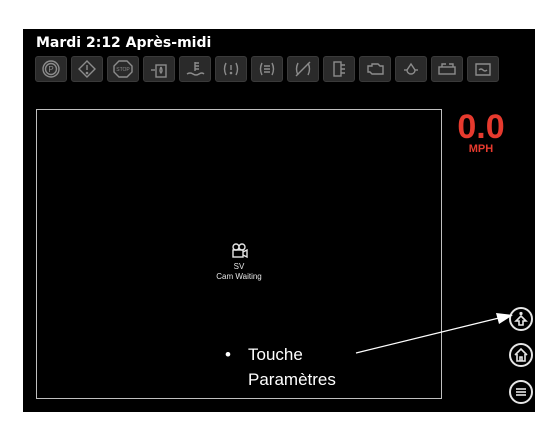 This screenshot has width=547, height=425. What do you see at coordinates (292, 379) in the screenshot?
I see `callout-text-line2: Paramètres` at bounding box center [292, 379].